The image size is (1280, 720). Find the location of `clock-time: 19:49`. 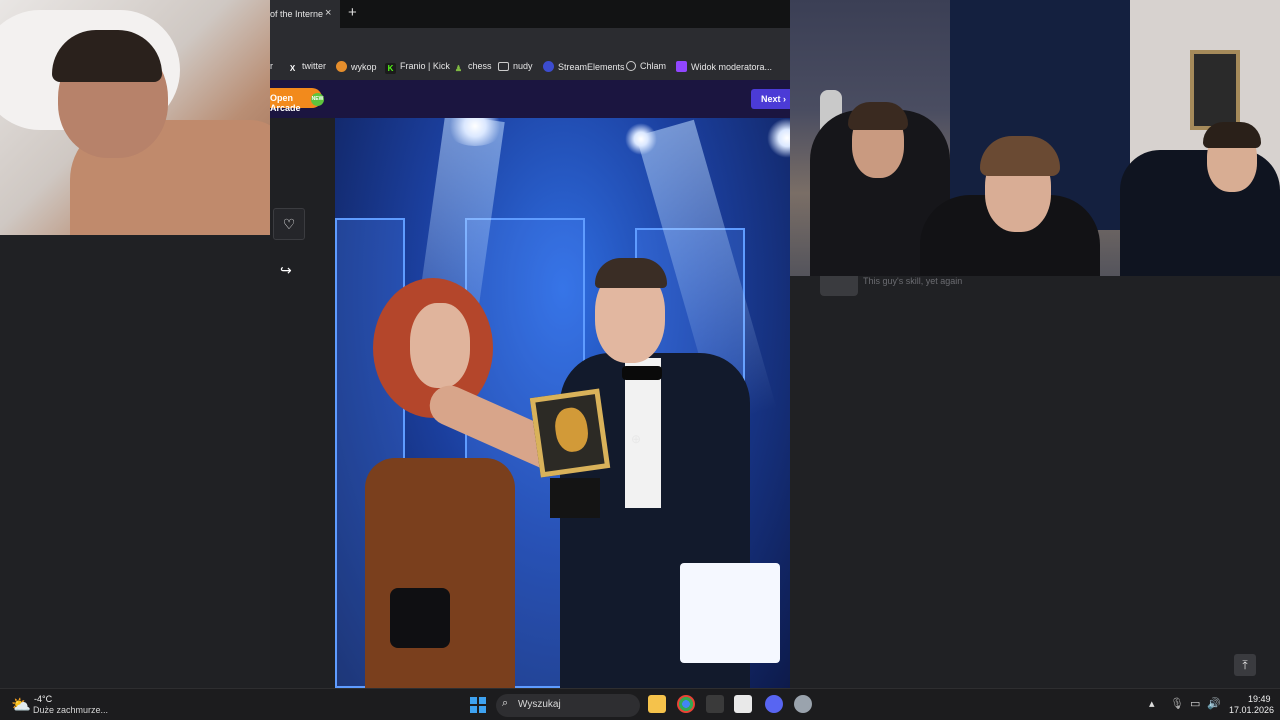

clock-time: 19:49 is located at coordinates (1259, 699).